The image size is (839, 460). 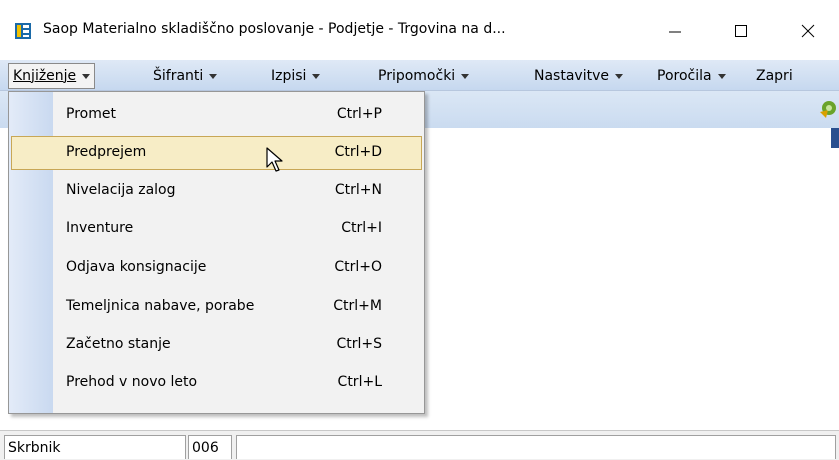 I want to click on maximize-icon, so click(x=741, y=31).